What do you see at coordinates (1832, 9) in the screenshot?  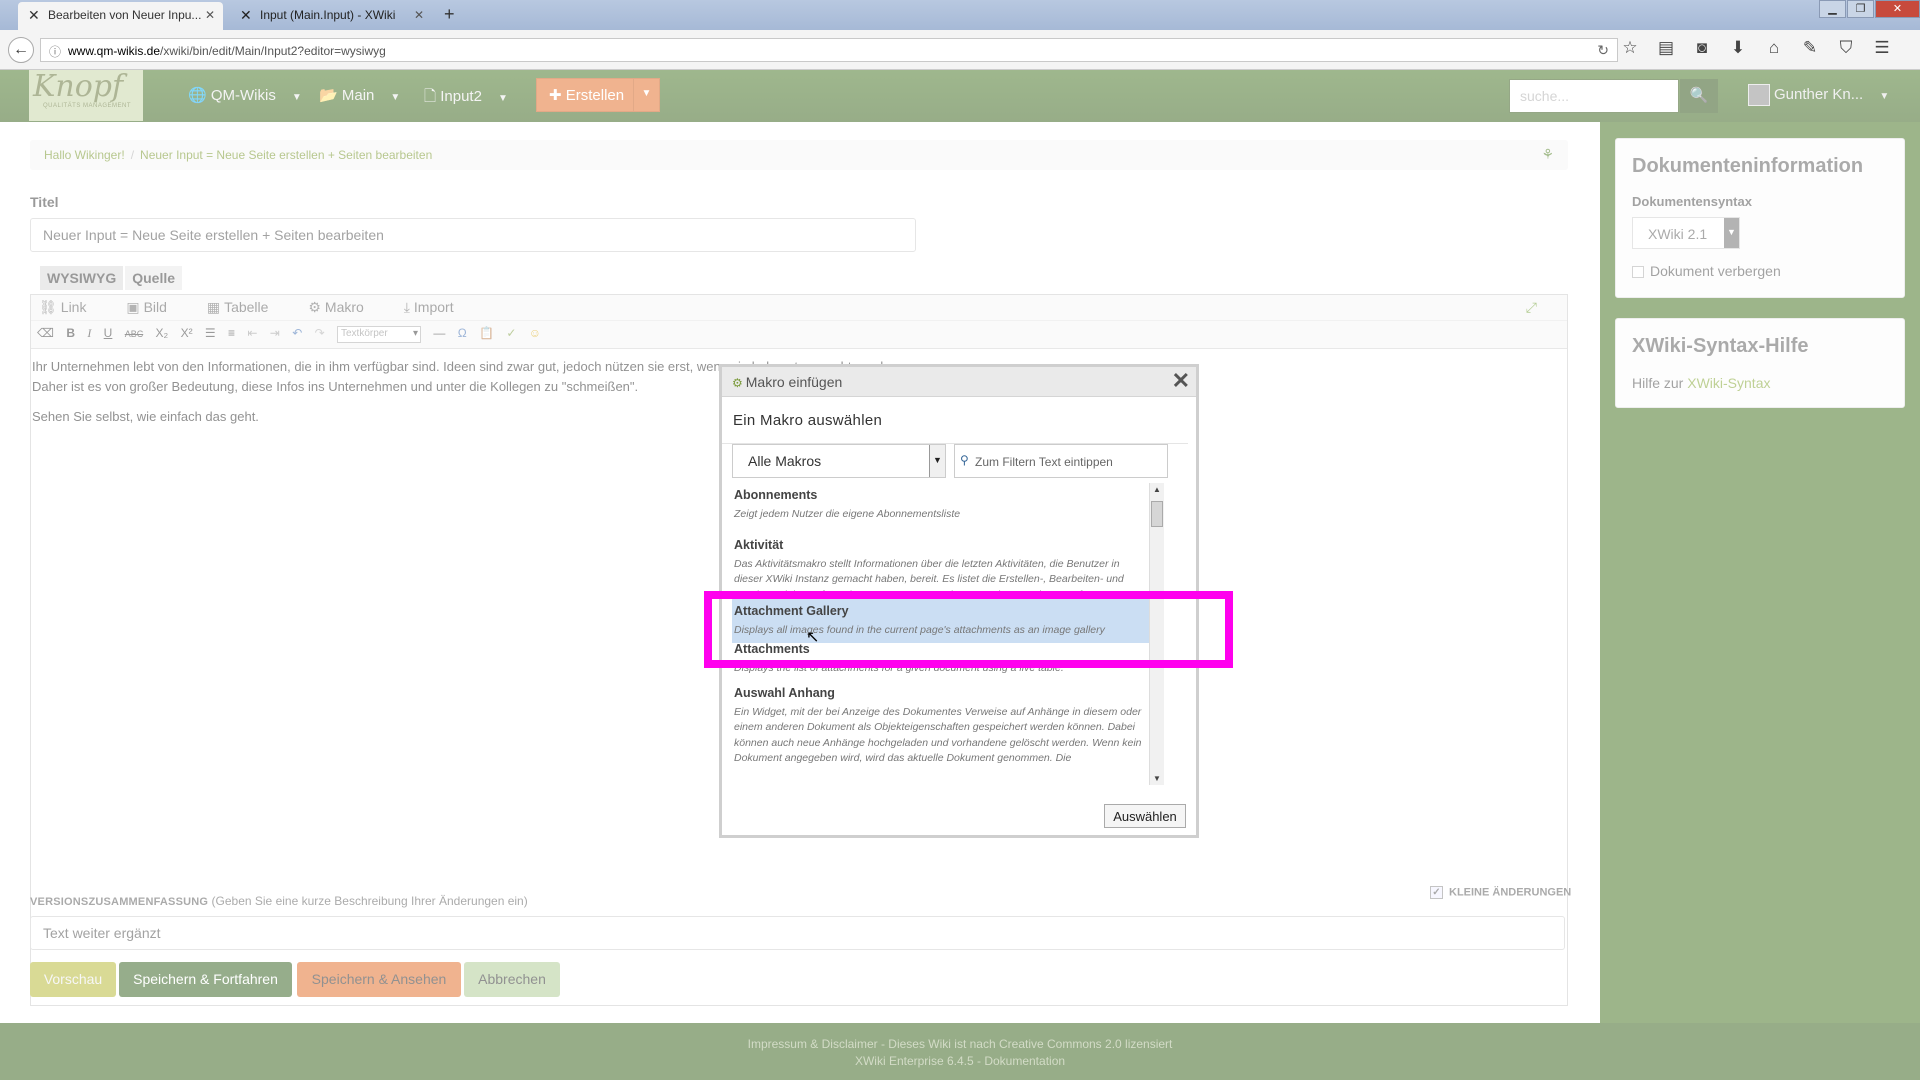 I see `minimize-icon: ▁` at bounding box center [1832, 9].